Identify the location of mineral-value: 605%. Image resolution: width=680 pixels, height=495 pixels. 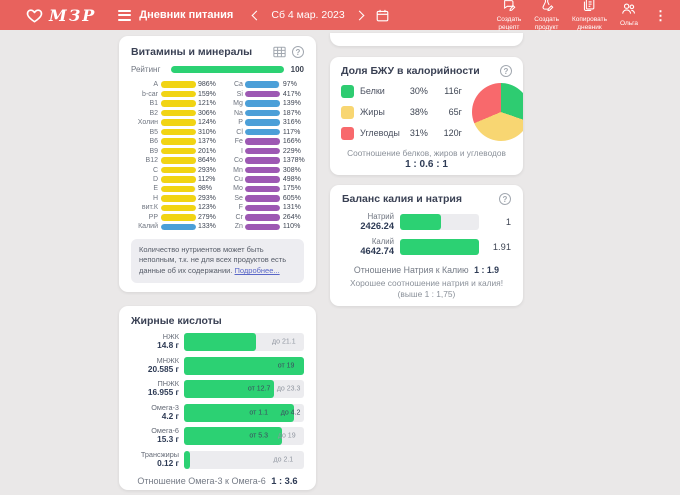
(291, 198).